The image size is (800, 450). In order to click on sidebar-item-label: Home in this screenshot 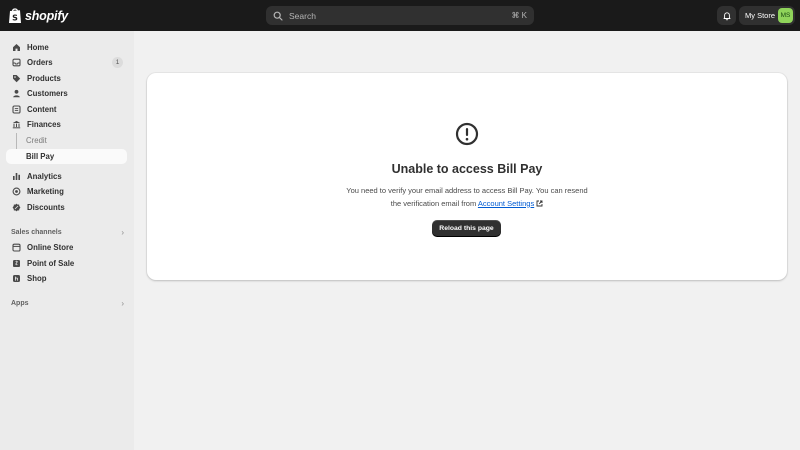, I will do `click(38, 47)`.